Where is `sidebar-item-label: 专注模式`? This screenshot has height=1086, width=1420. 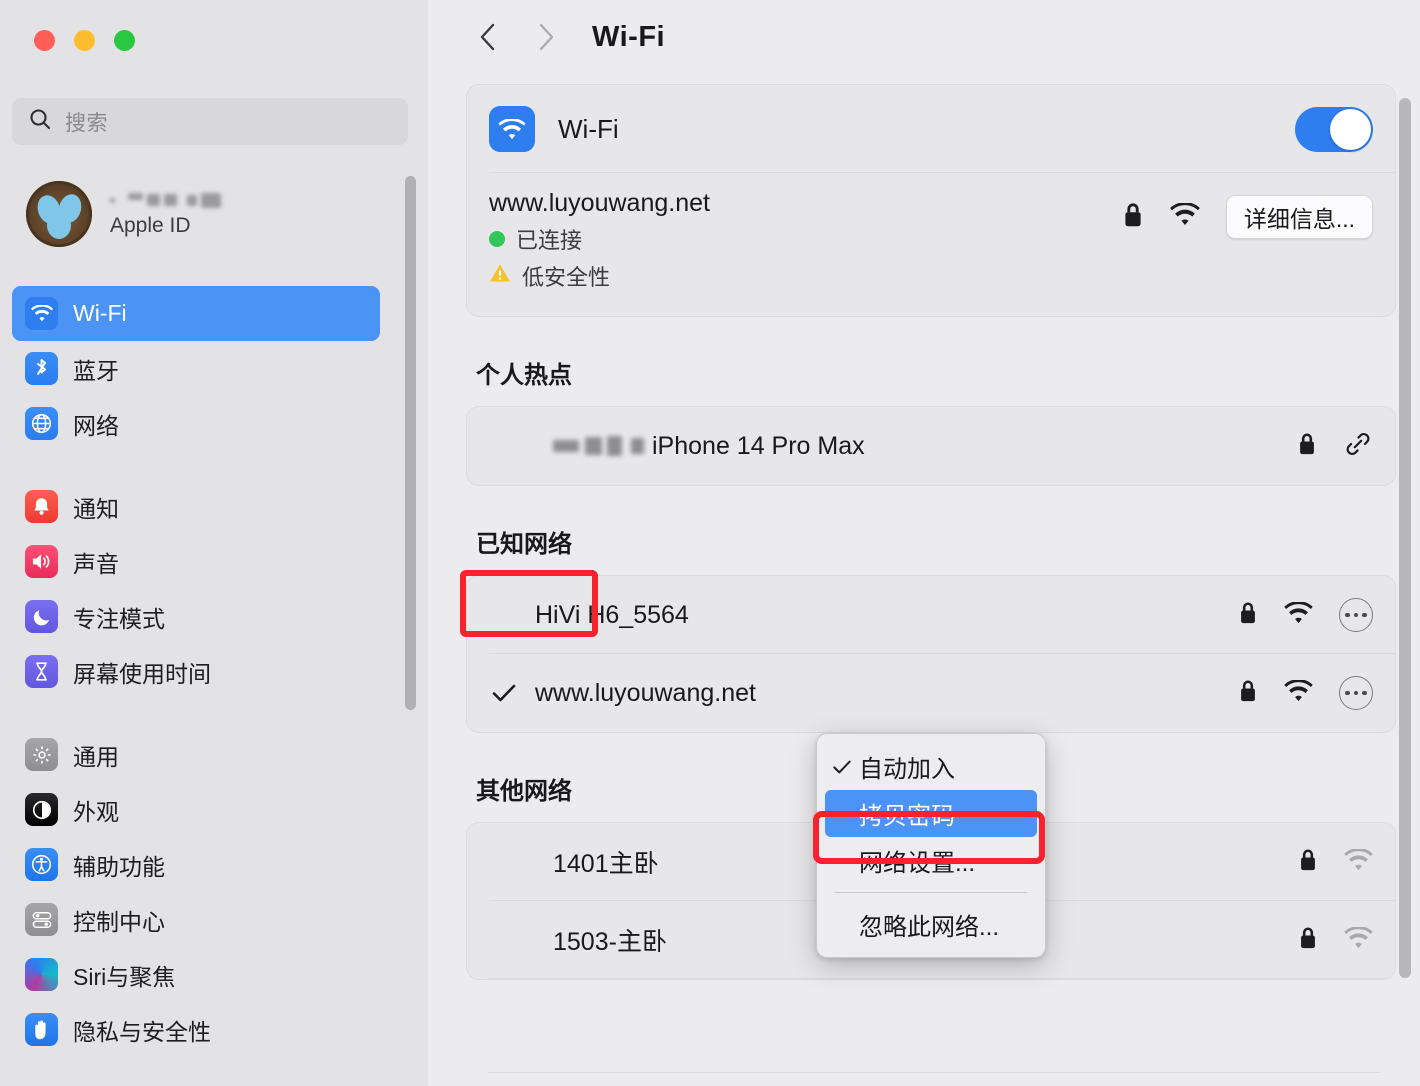 sidebar-item-label: 专注模式 is located at coordinates (119, 618).